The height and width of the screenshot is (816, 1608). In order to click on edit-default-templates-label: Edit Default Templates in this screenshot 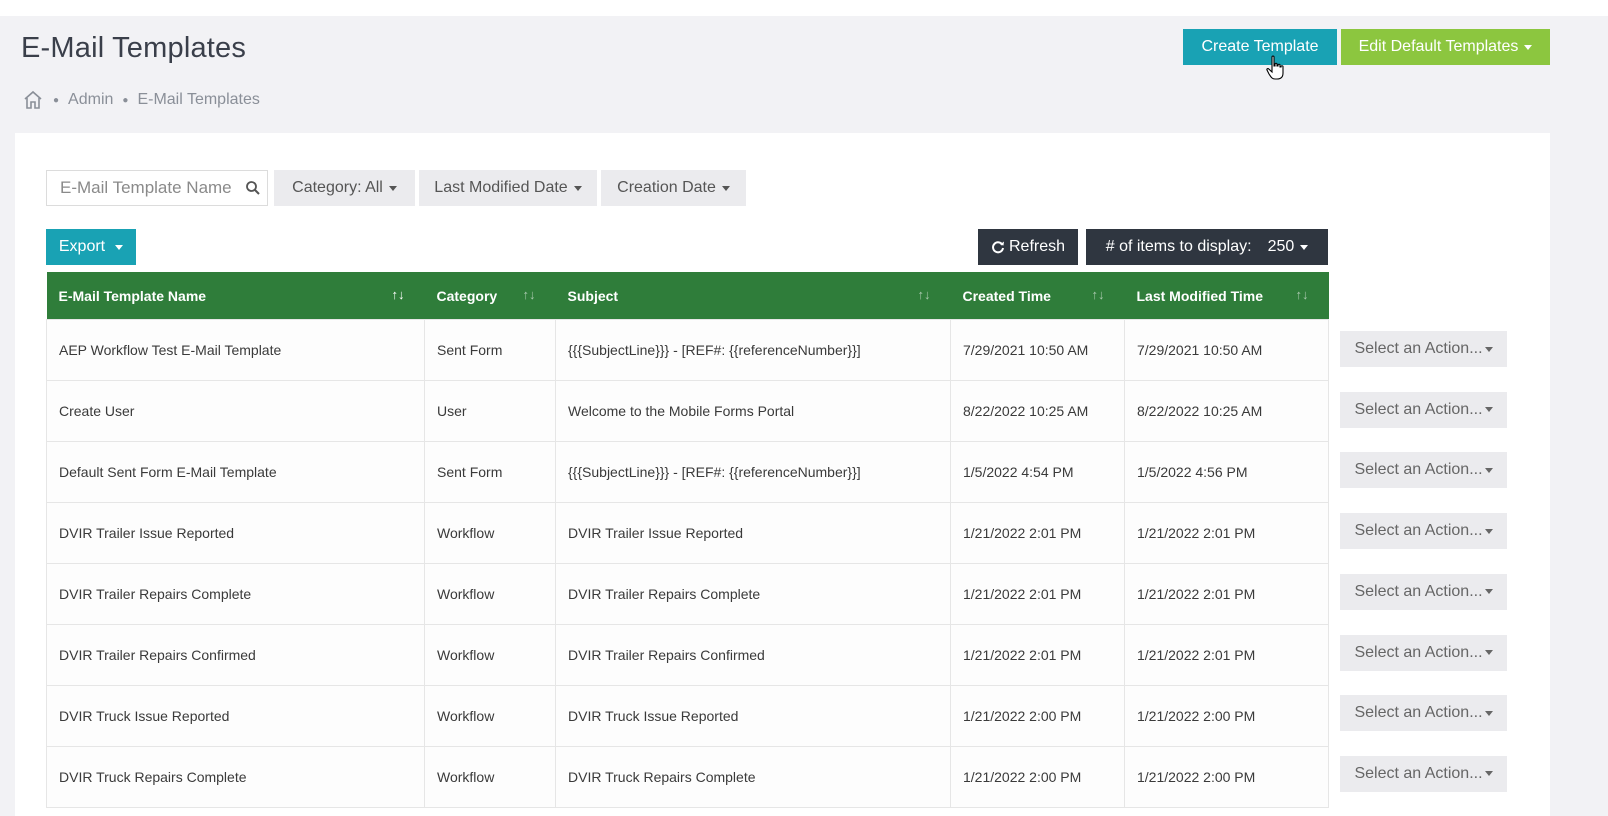, I will do `click(1438, 46)`.